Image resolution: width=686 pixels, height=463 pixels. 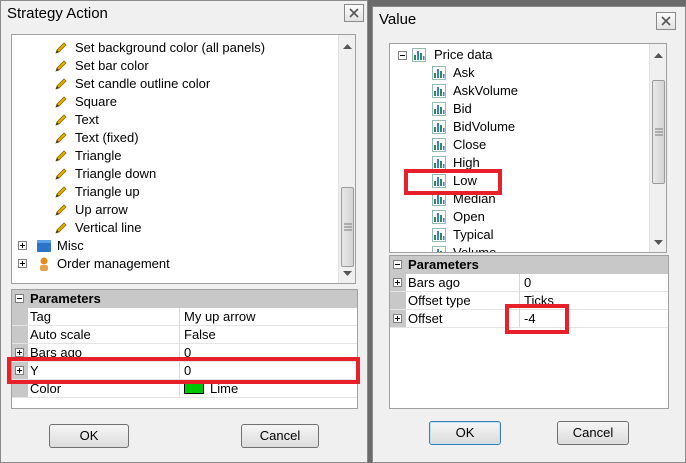 I want to click on param-value: My up arrow, so click(x=268, y=316).